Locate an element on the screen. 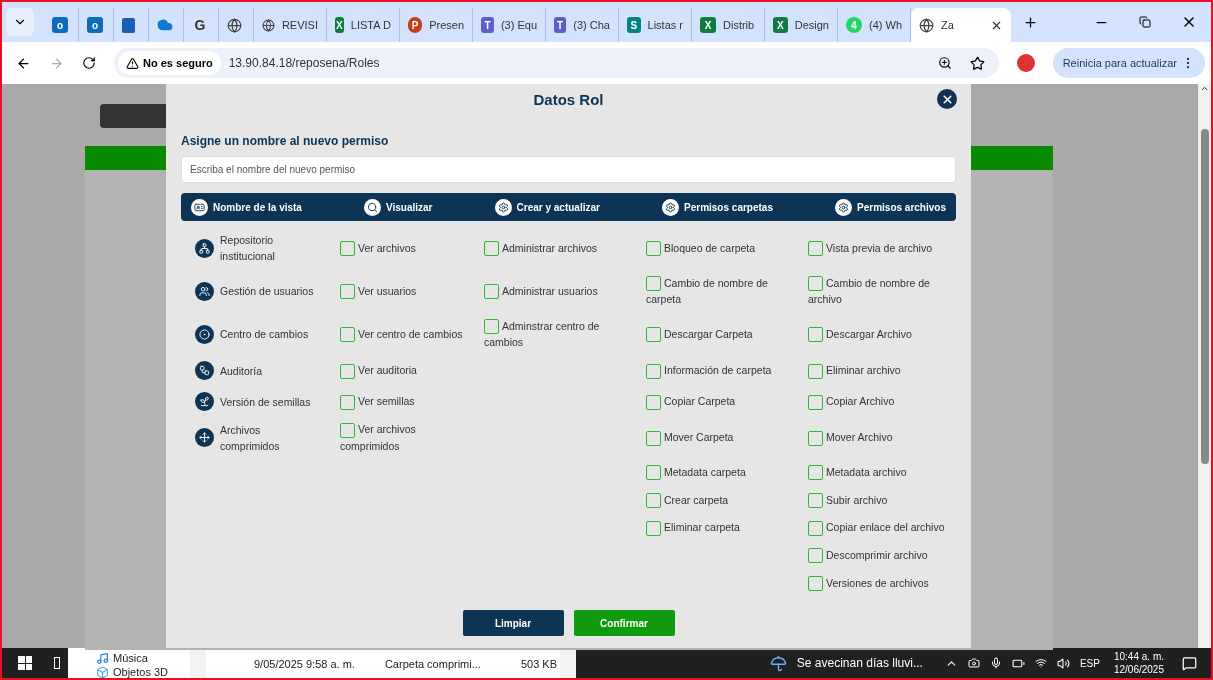 Image resolution: width=1213 pixels, height=680 pixels. close-icon is located at coordinates (947, 99).